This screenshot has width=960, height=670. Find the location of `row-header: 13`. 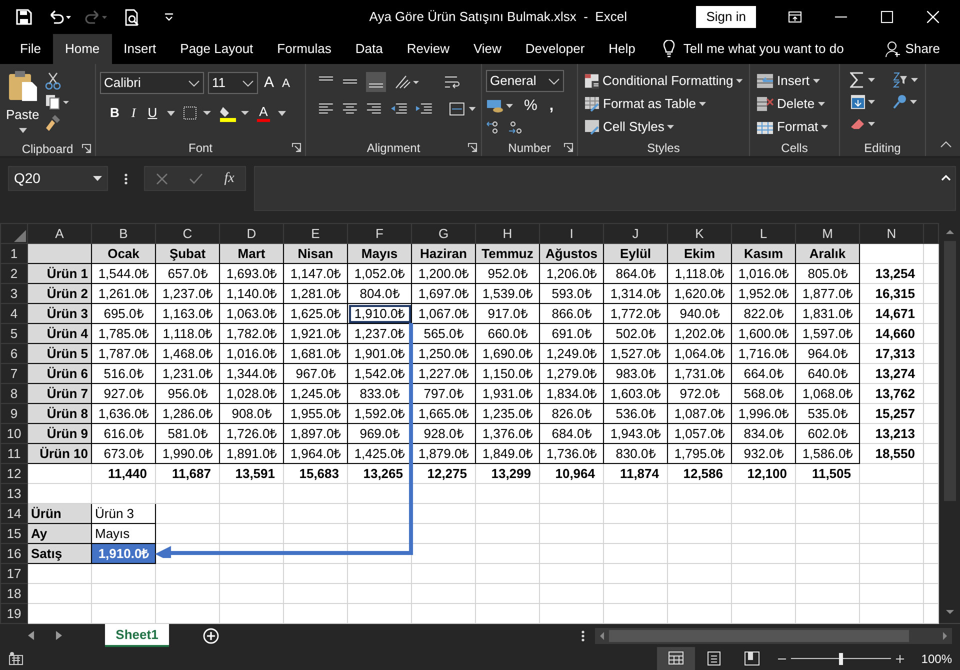

row-header: 13 is located at coordinates (14, 494).